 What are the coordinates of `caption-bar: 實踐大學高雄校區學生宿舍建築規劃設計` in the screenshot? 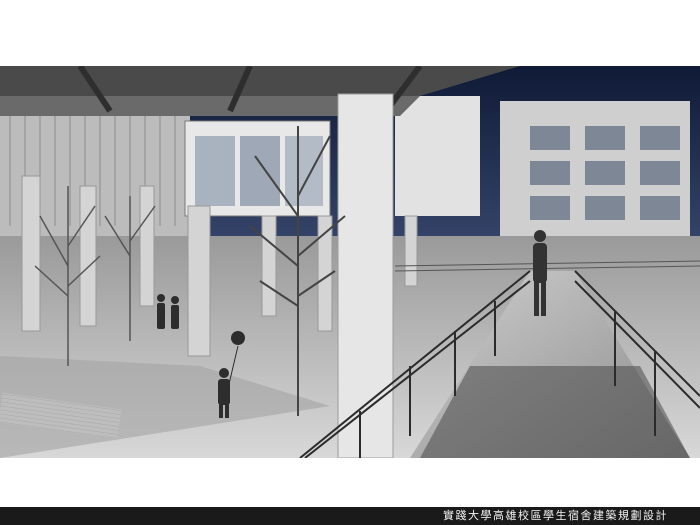 It's located at (350, 516).